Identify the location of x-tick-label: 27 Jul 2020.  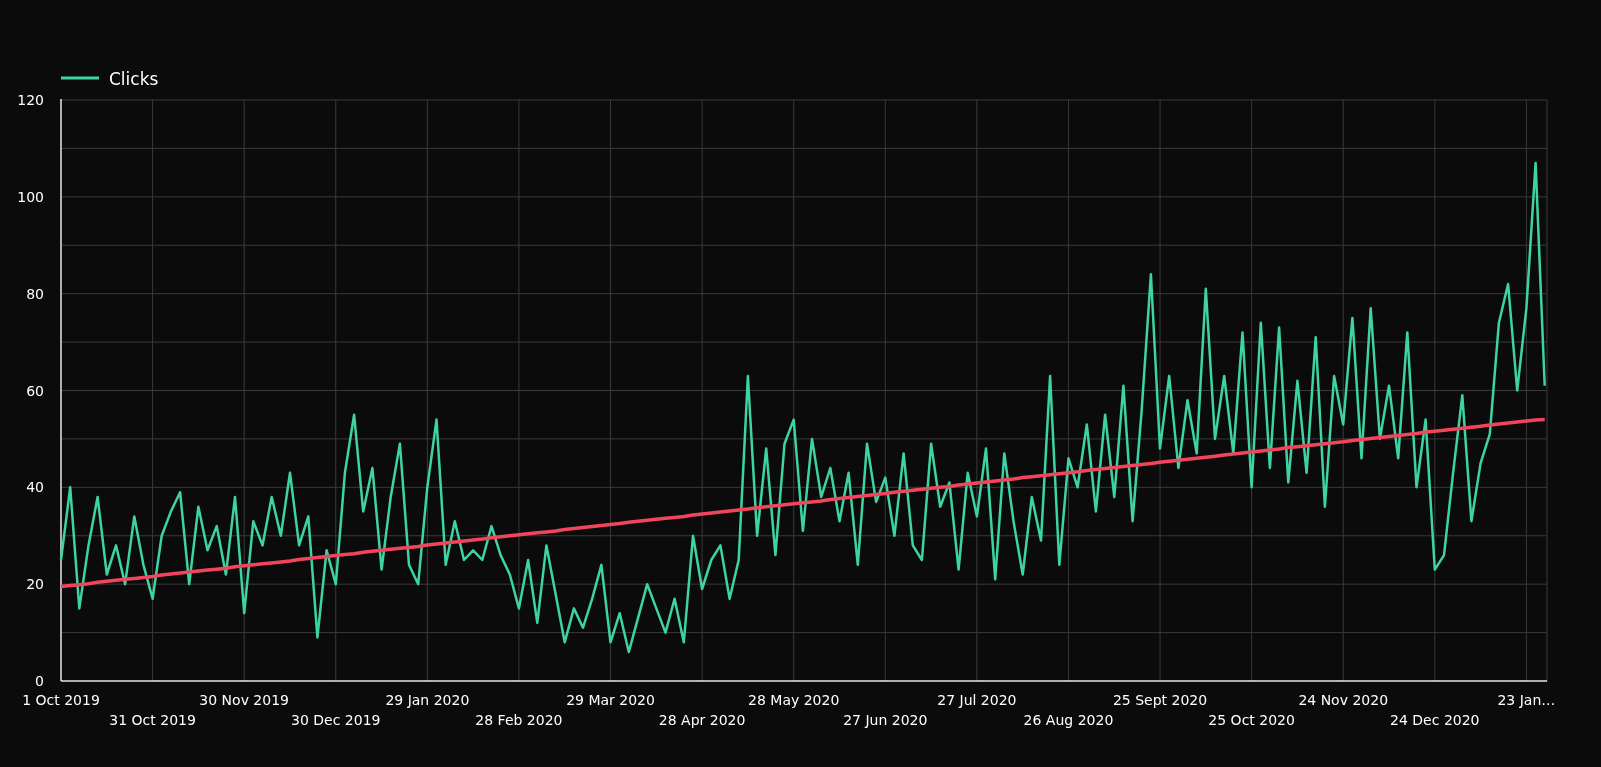
(977, 700).